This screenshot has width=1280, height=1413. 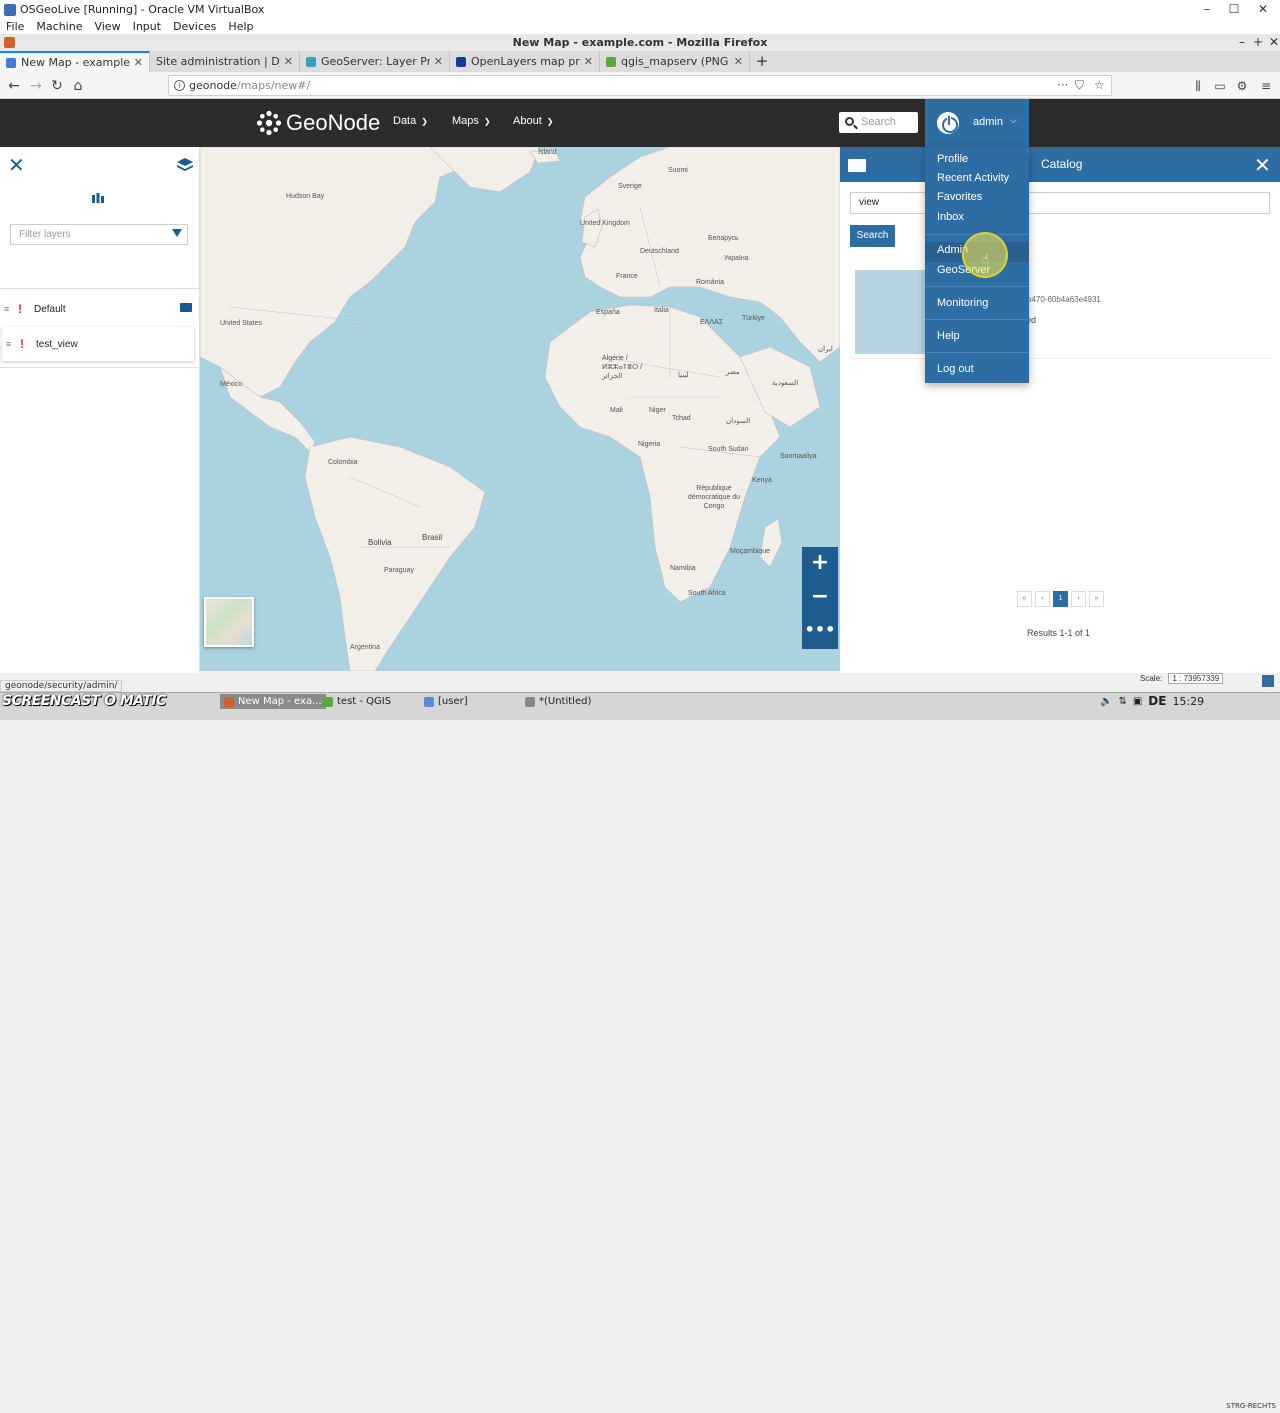 What do you see at coordinates (1196, 678) in the screenshot?
I see `scale-value: 1 : 73957339` at bounding box center [1196, 678].